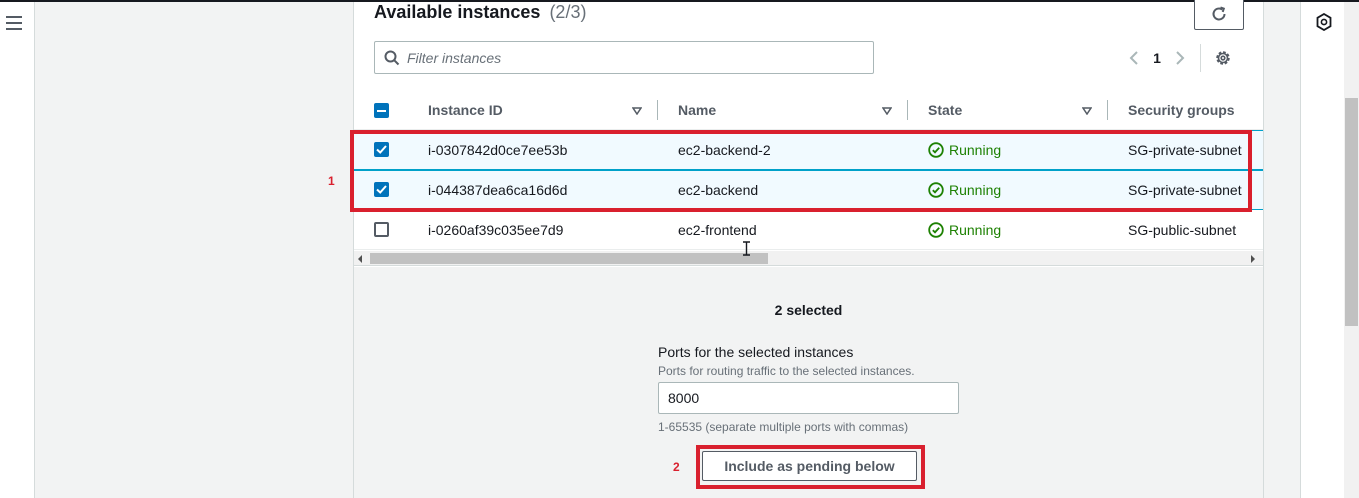  I want to click on refresh-icon, so click(1219, 13).